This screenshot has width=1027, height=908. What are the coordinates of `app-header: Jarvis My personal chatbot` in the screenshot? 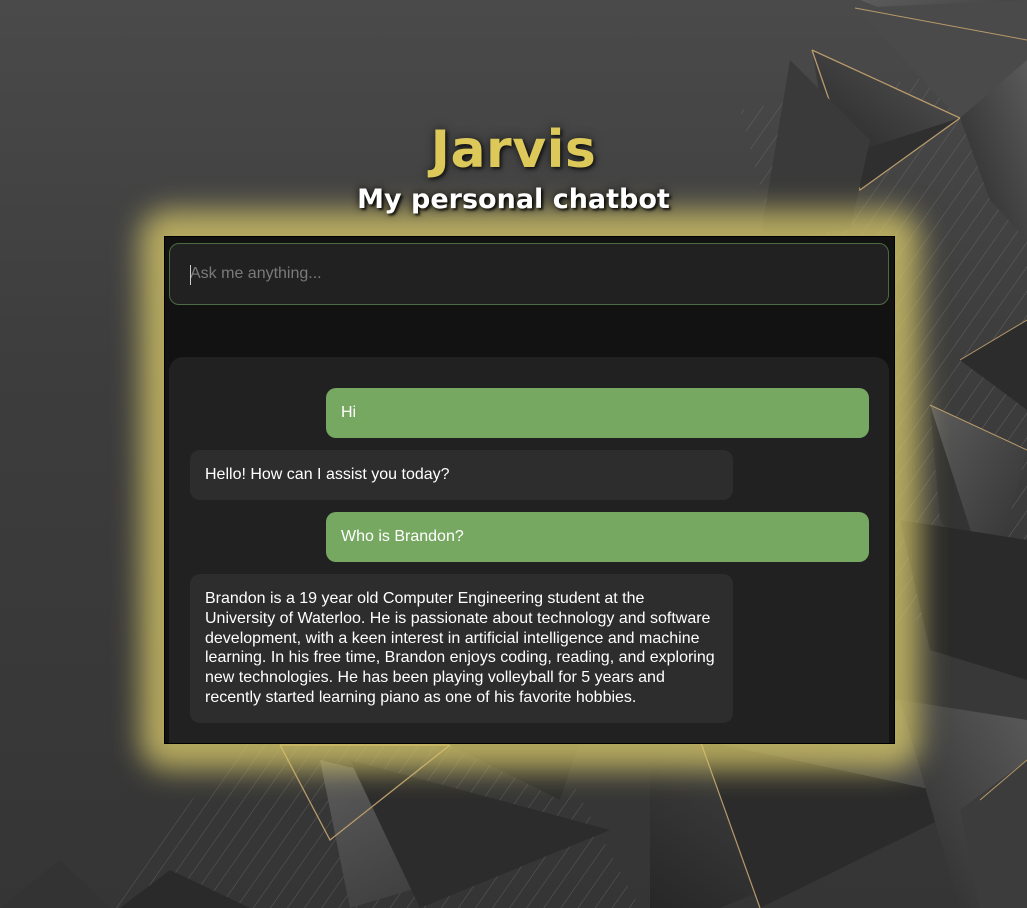 It's located at (513, 166).